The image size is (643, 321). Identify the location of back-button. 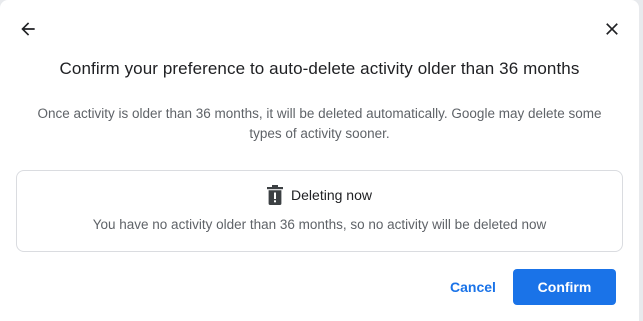
(28, 29).